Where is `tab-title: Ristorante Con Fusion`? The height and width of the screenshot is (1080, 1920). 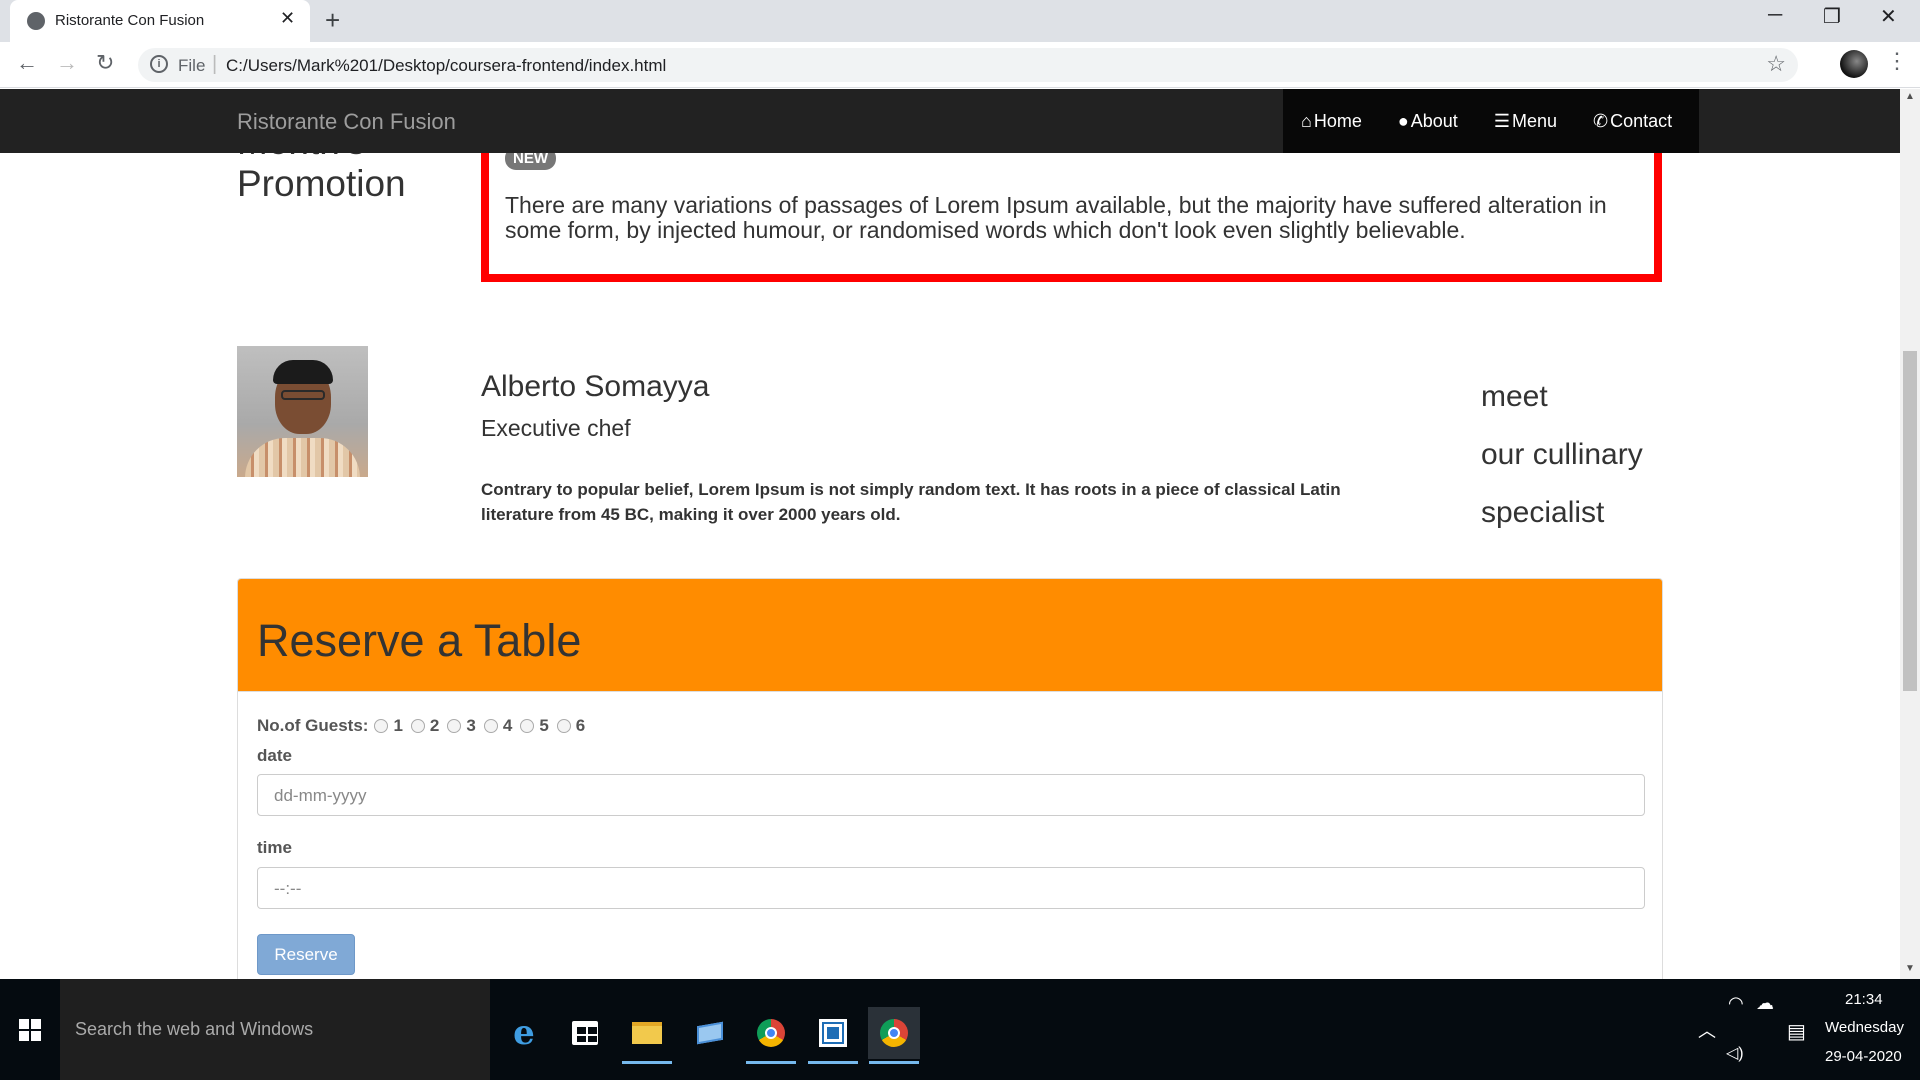
tab-title: Ristorante Con Fusion is located at coordinates (130, 20).